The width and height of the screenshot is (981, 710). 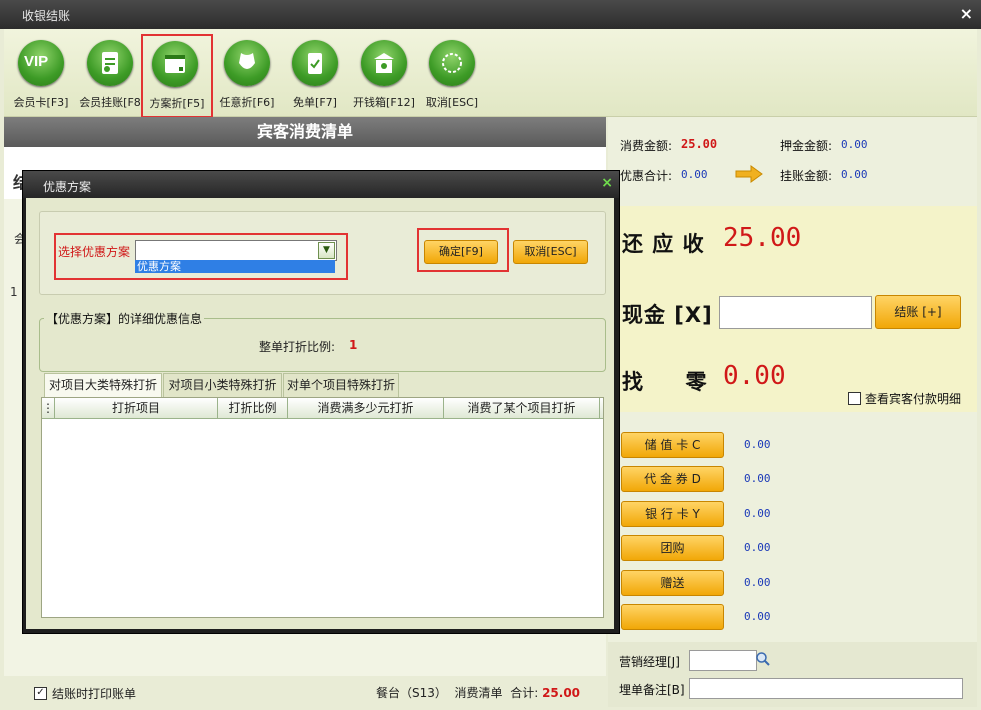 I want to click on ratio-label: 整单打折比例:, so click(x=297, y=347).